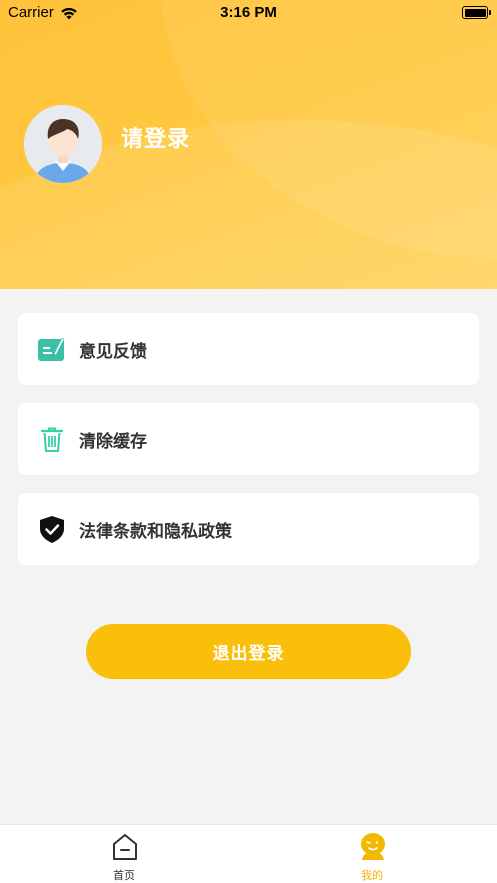 Image resolution: width=497 pixels, height=883 pixels. Describe the element at coordinates (248, 529) in the screenshot. I see `menu-item-legal-privacy: 法律条款和隐私政策` at that location.